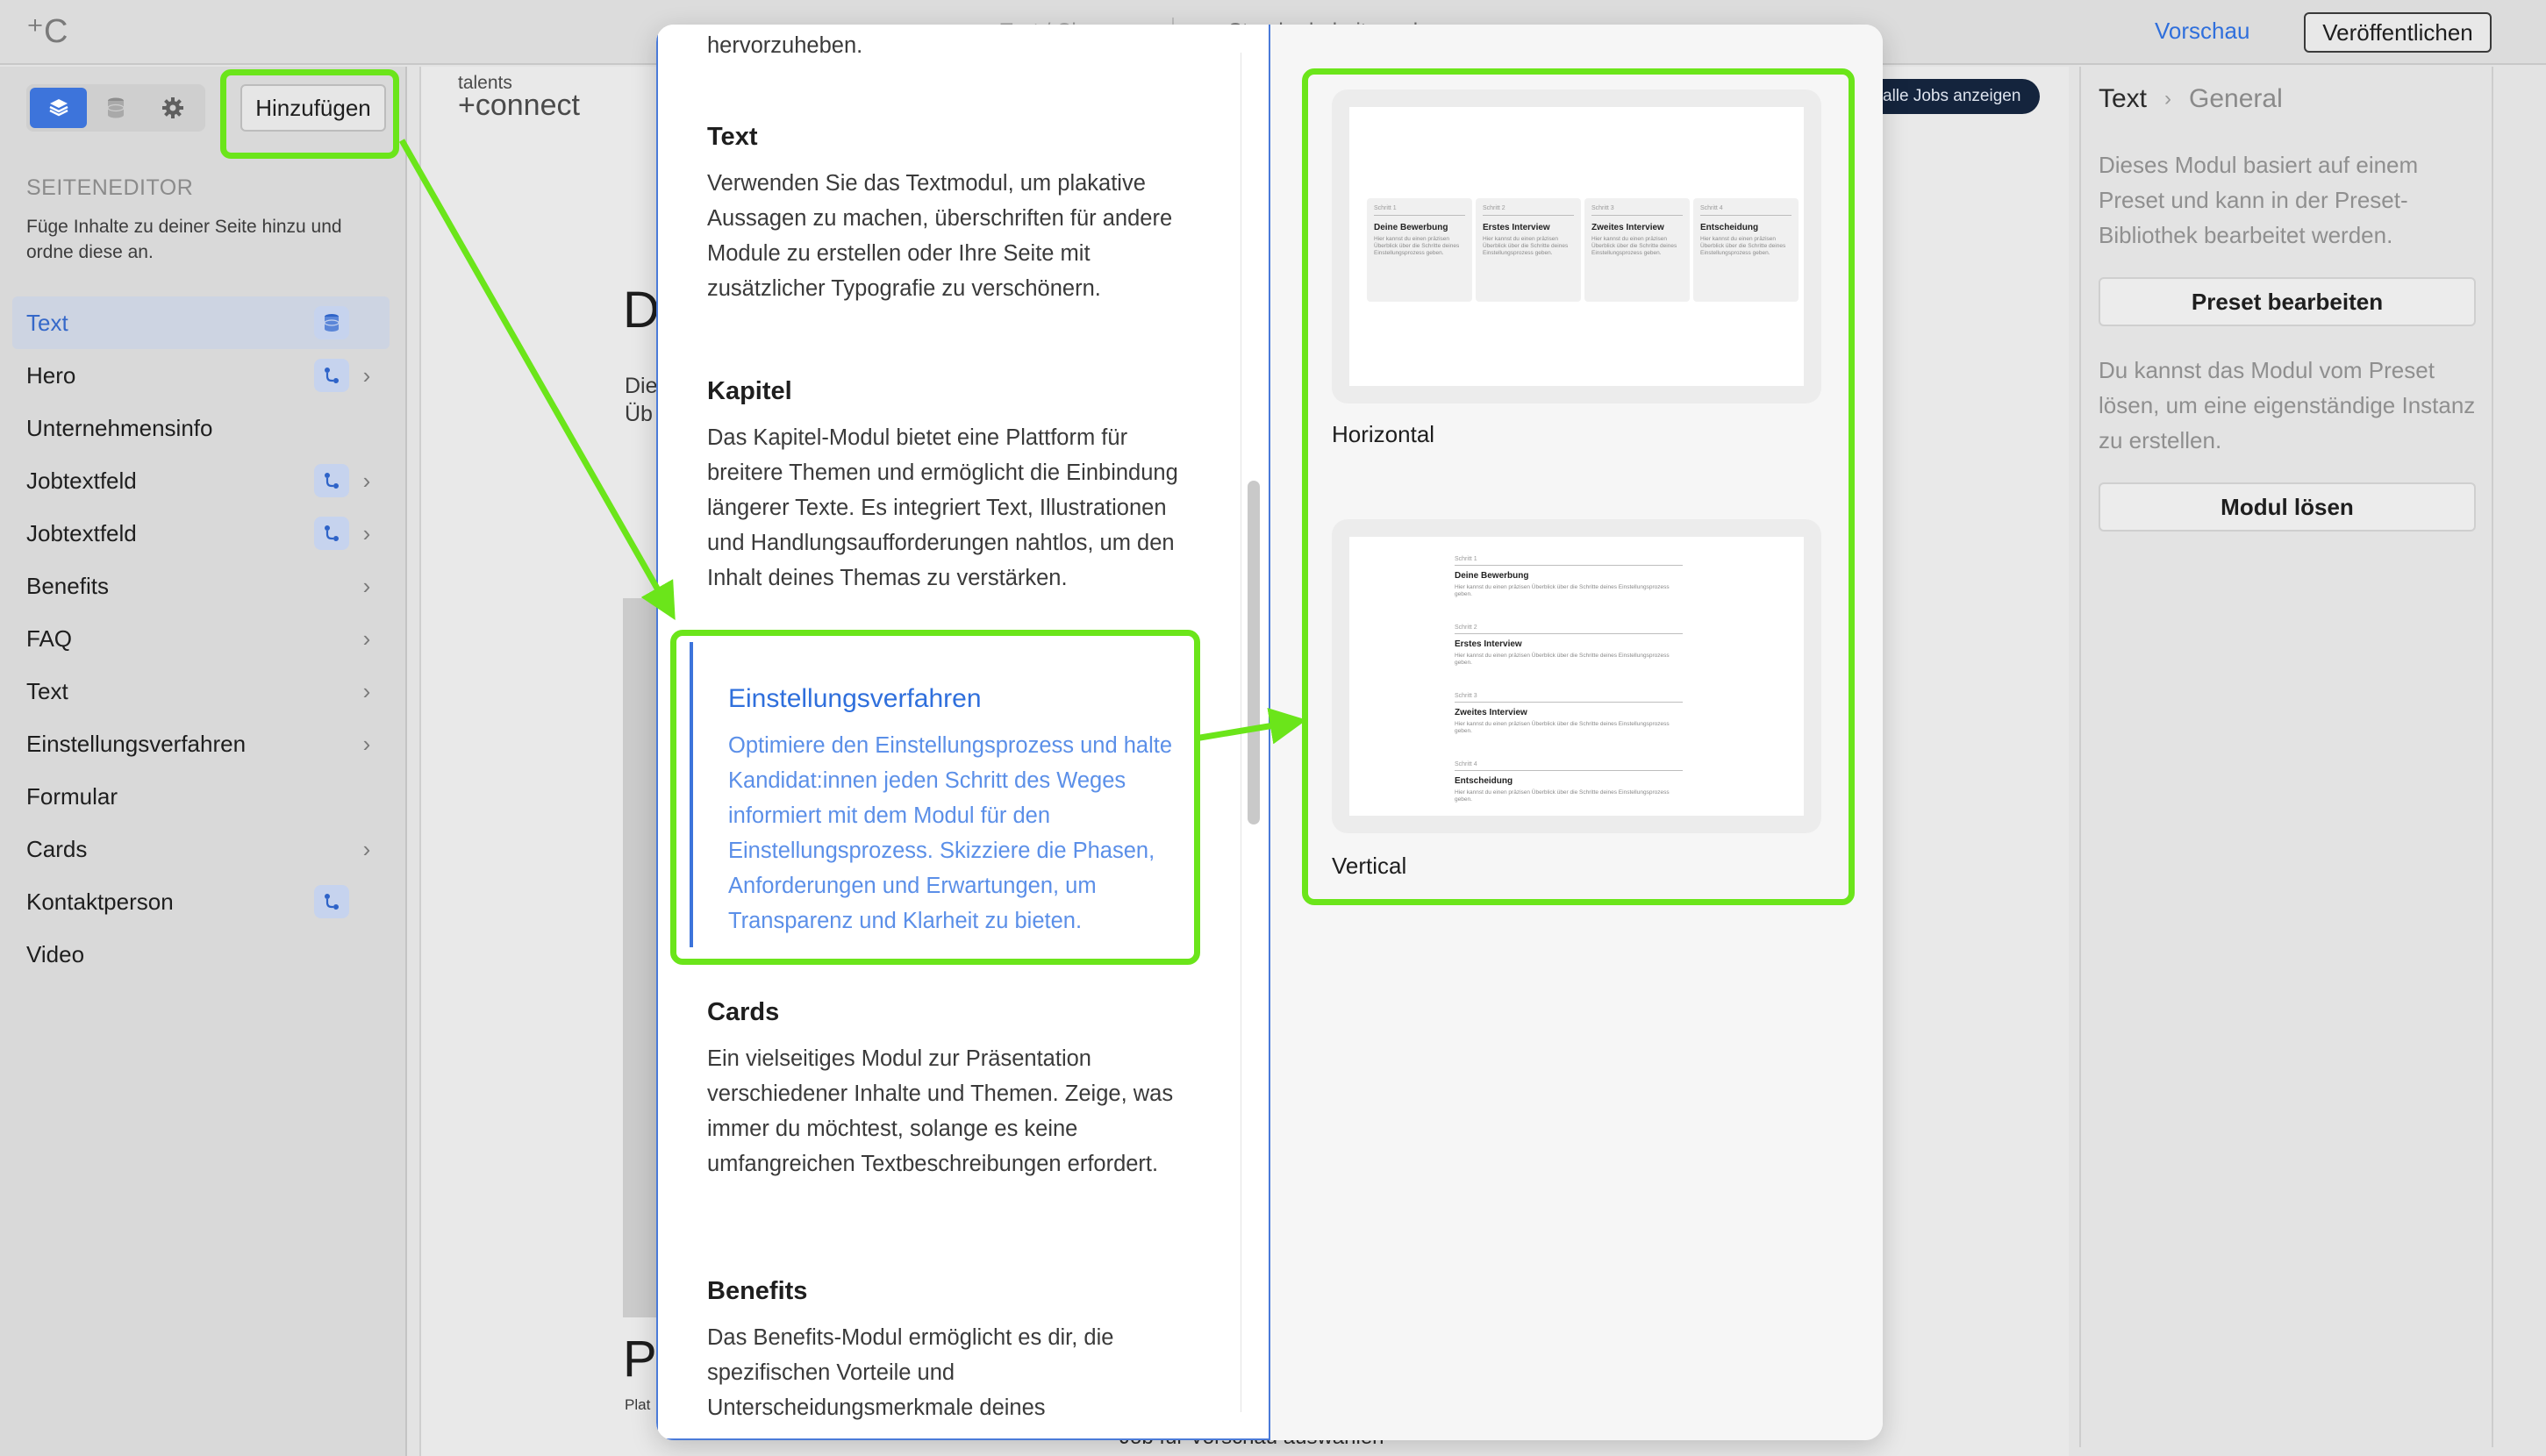 This screenshot has width=2546, height=1456. Describe the element at coordinates (2287, 507) in the screenshot. I see `detach-module-button: Modul lösen` at that location.